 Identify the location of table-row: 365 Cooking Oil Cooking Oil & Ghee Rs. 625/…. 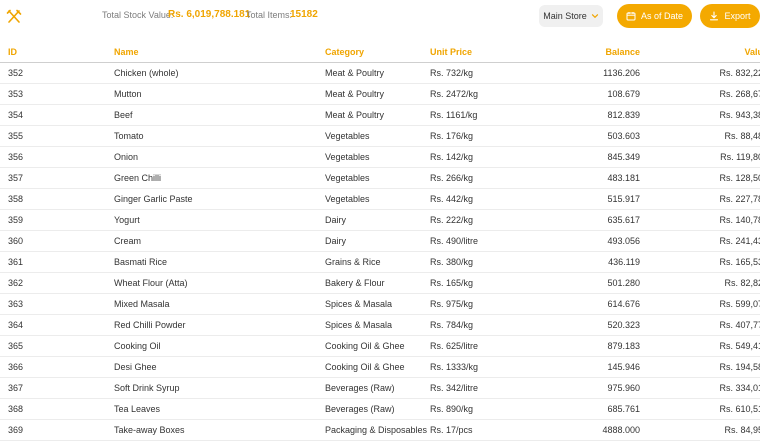
(380, 346).